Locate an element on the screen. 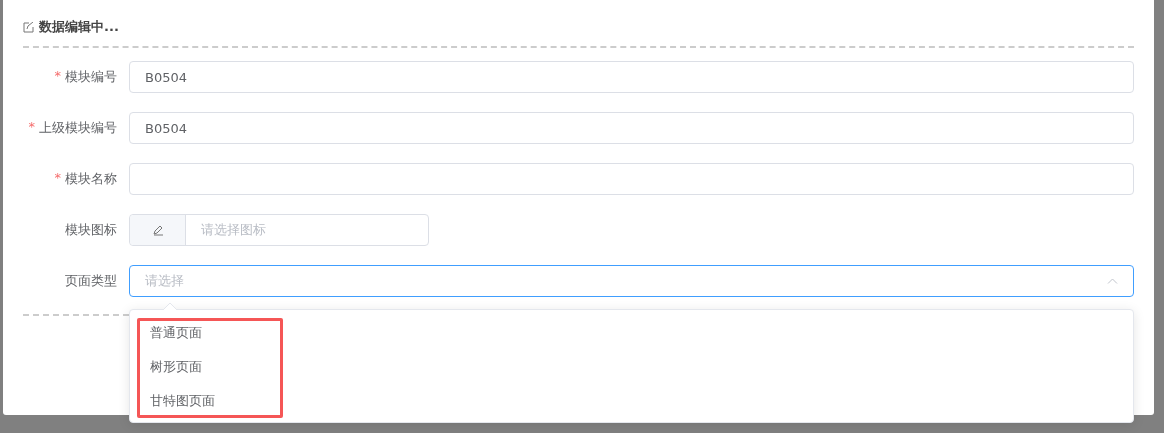  caret-icon is located at coordinates (1112, 281).